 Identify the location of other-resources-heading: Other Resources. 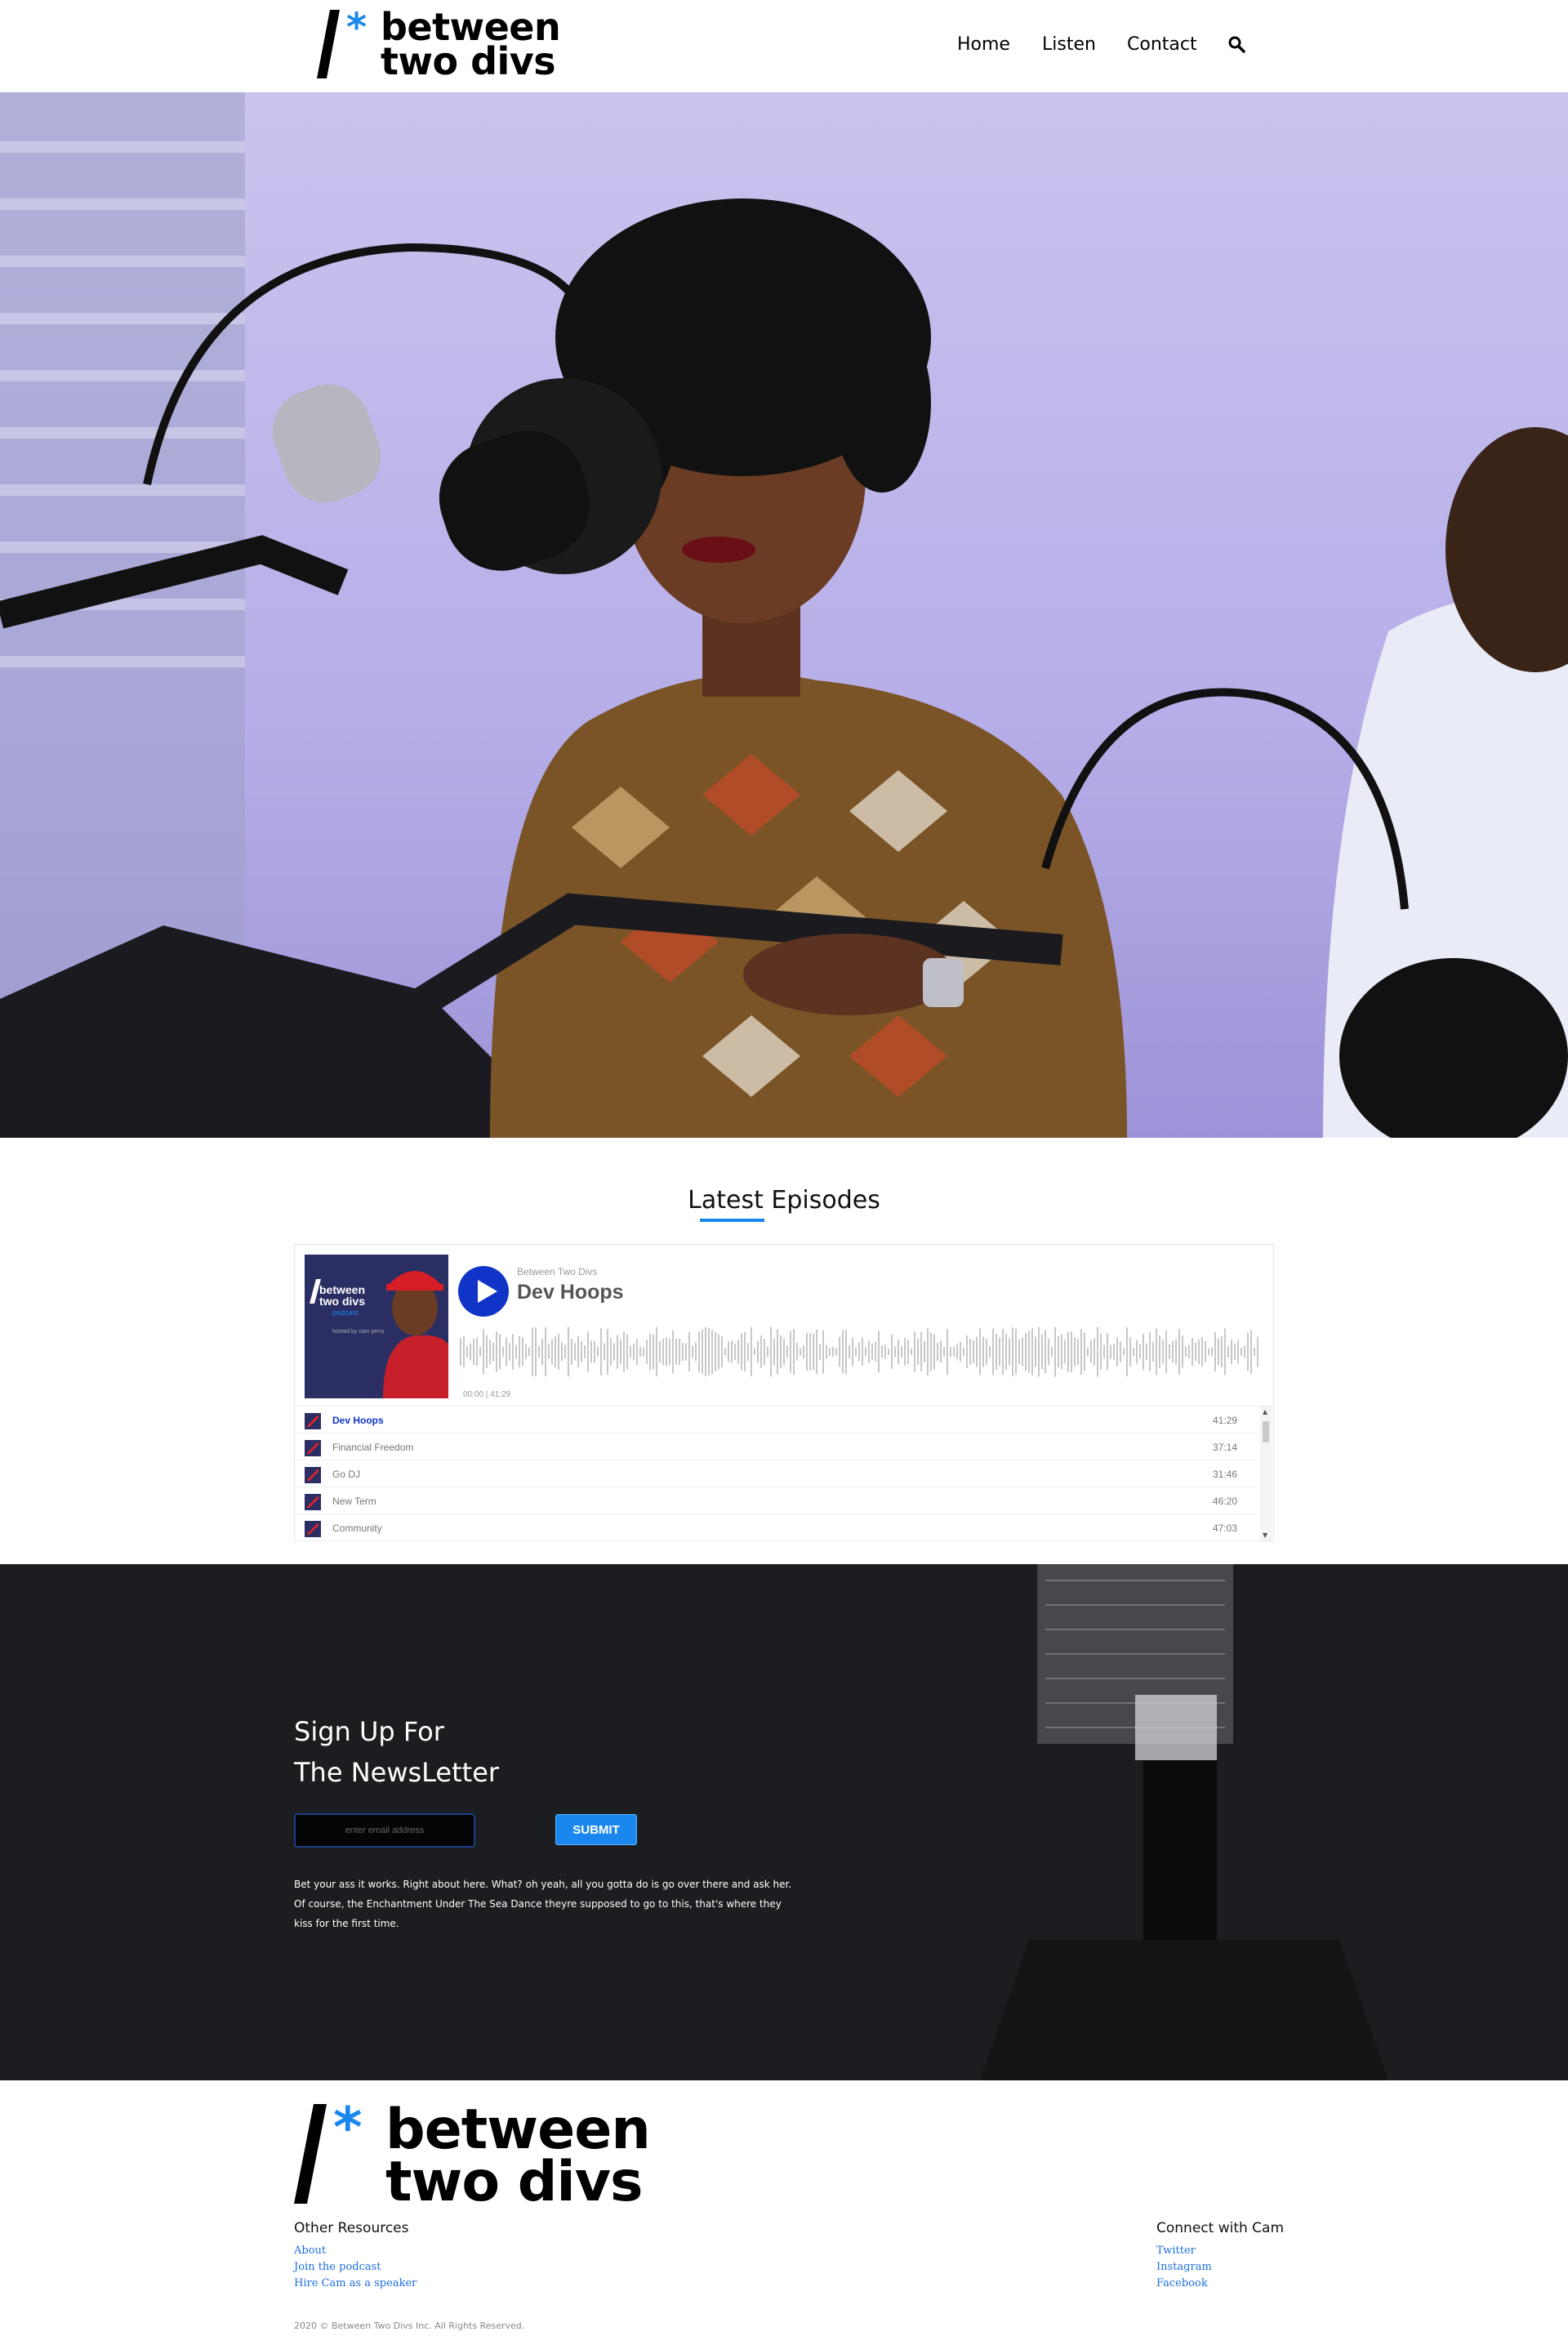
(351, 2228).